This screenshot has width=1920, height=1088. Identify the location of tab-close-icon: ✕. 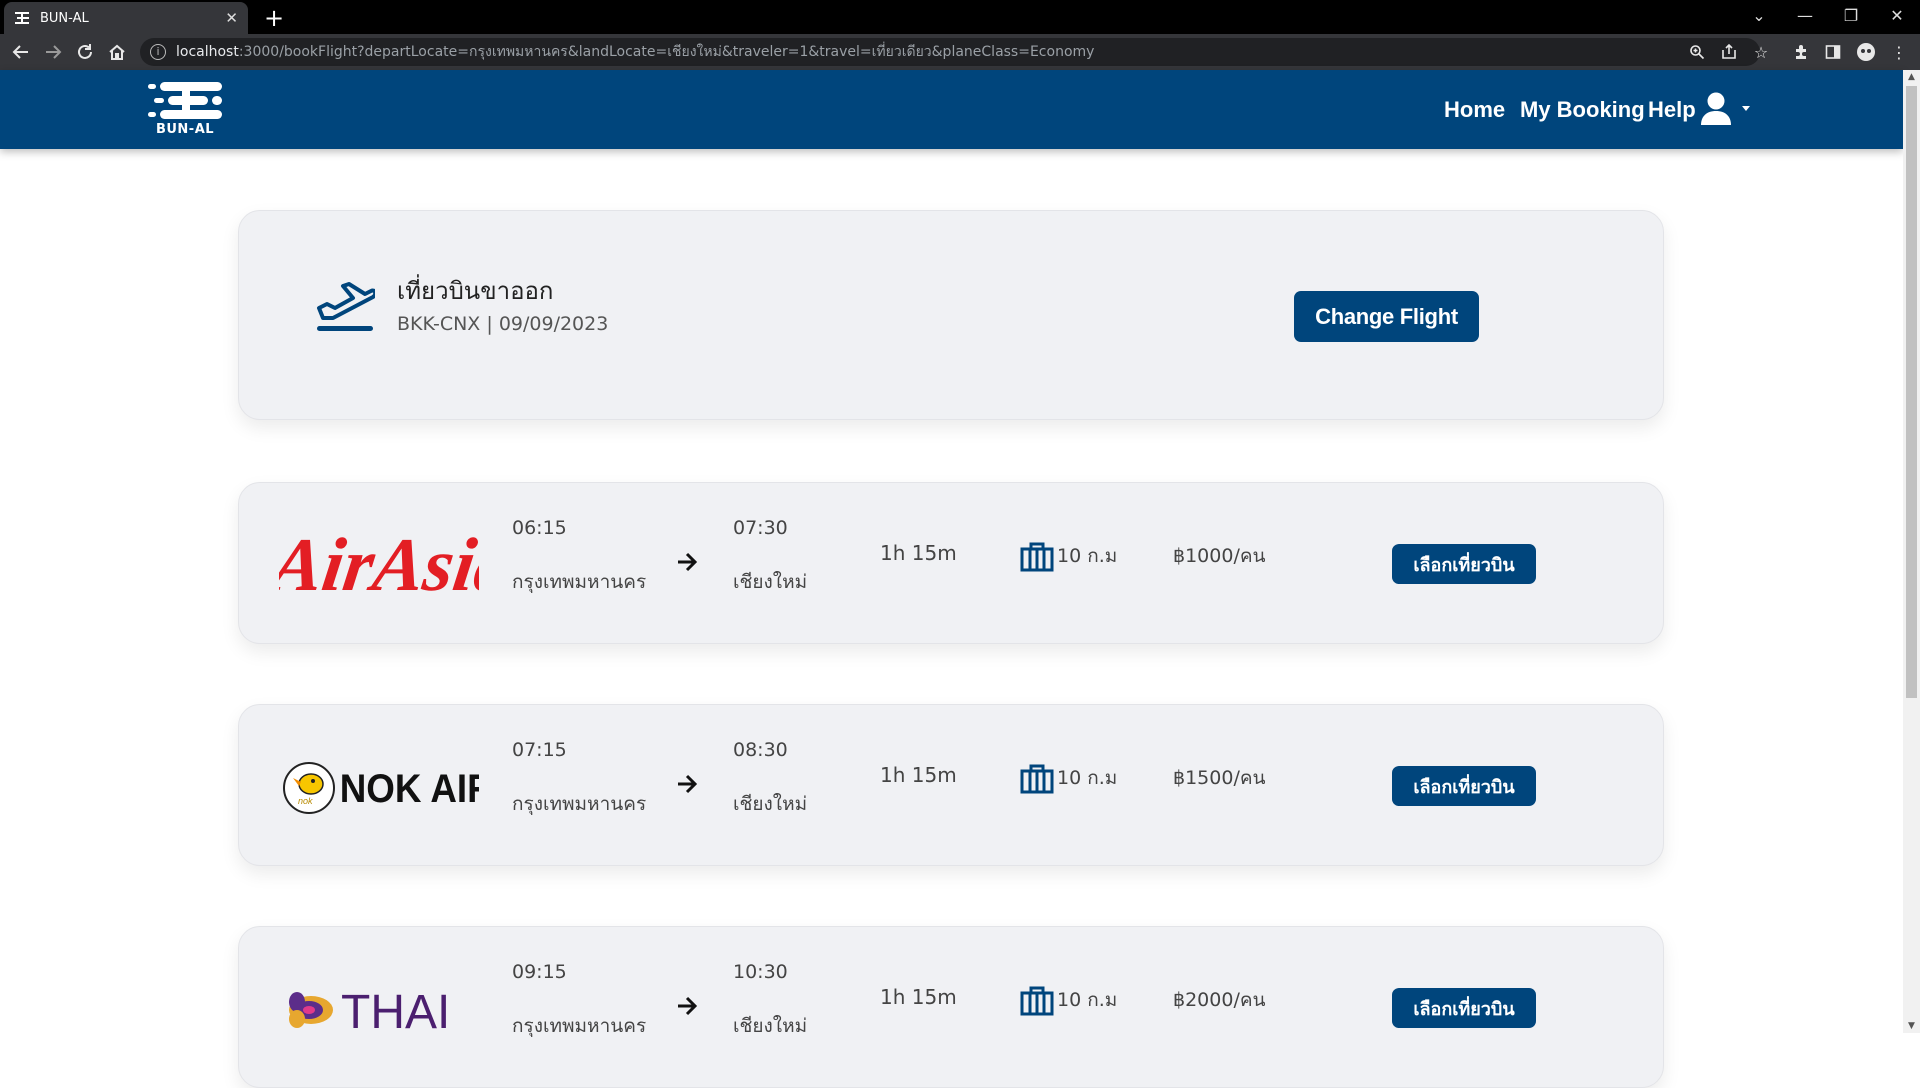
(231, 18).